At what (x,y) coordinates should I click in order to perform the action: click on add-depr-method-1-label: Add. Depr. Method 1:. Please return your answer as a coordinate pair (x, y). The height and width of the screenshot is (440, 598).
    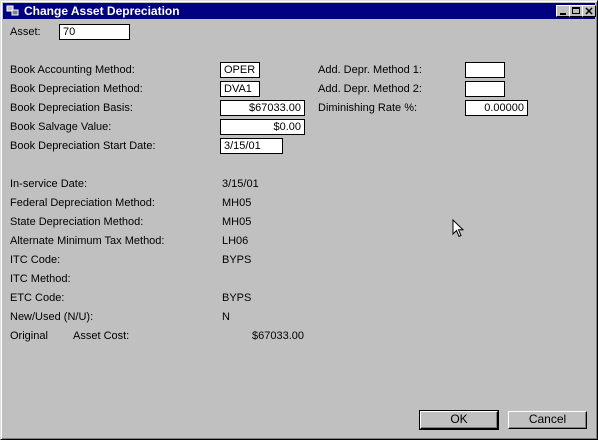
    Looking at the image, I should click on (370, 70).